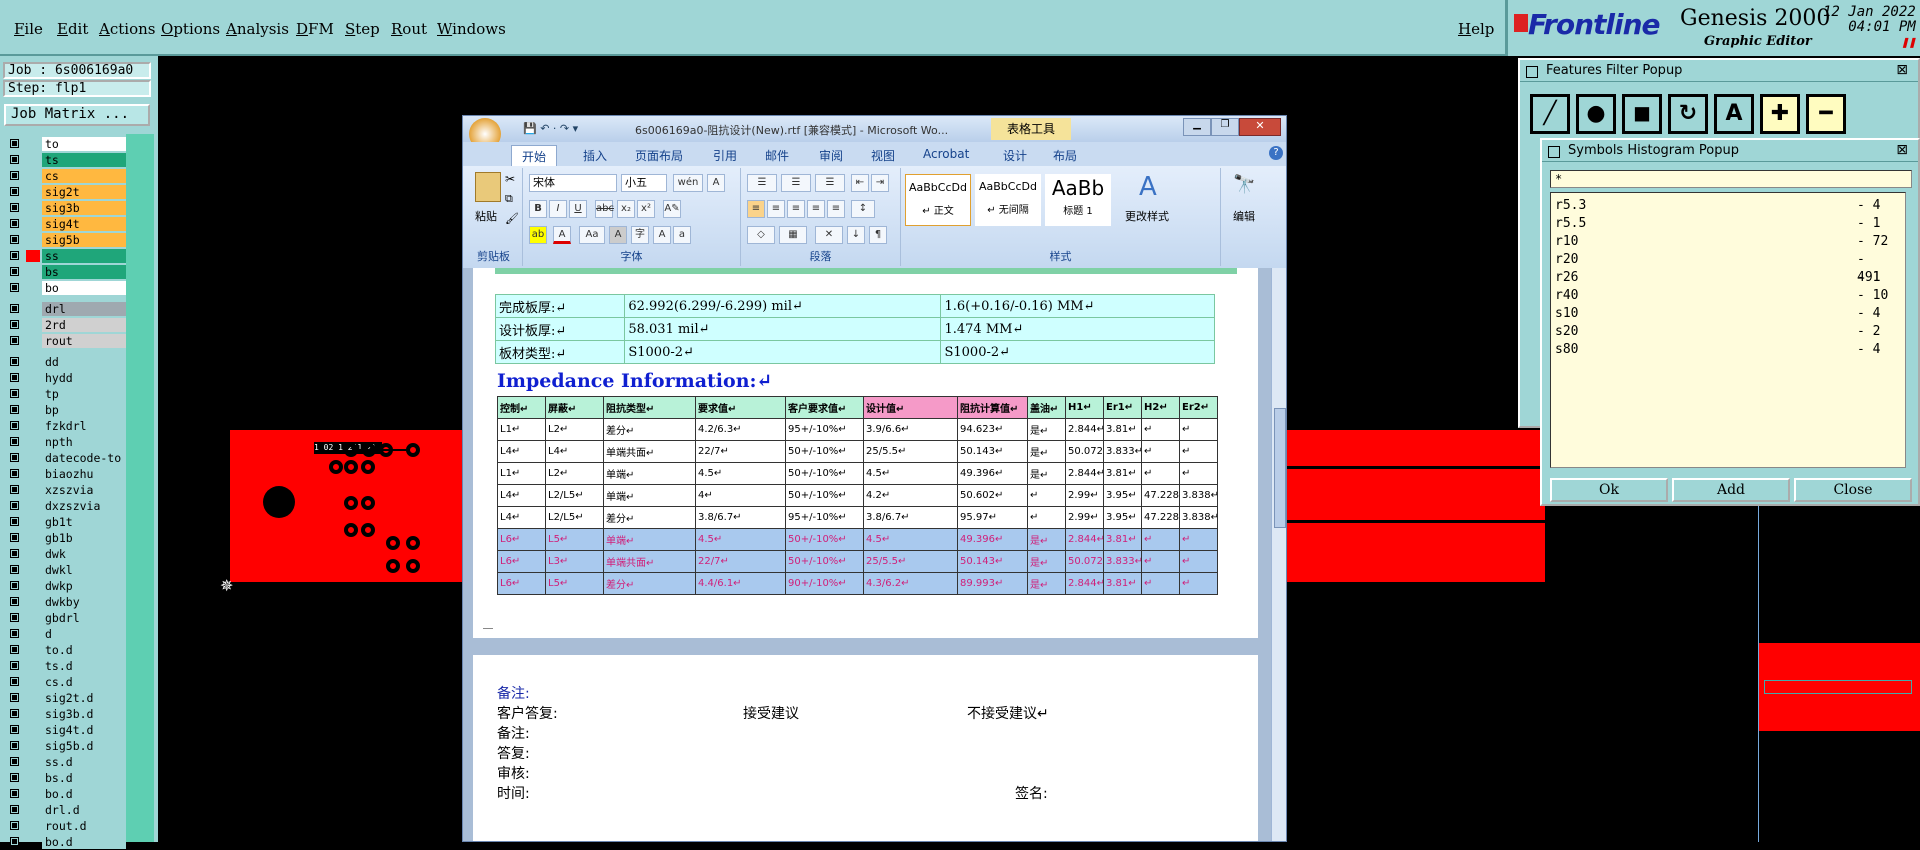 The width and height of the screenshot is (1920, 850). What do you see at coordinates (560, 306) in the screenshot?
I see `table-cell: 完成板厚:↵` at bounding box center [560, 306].